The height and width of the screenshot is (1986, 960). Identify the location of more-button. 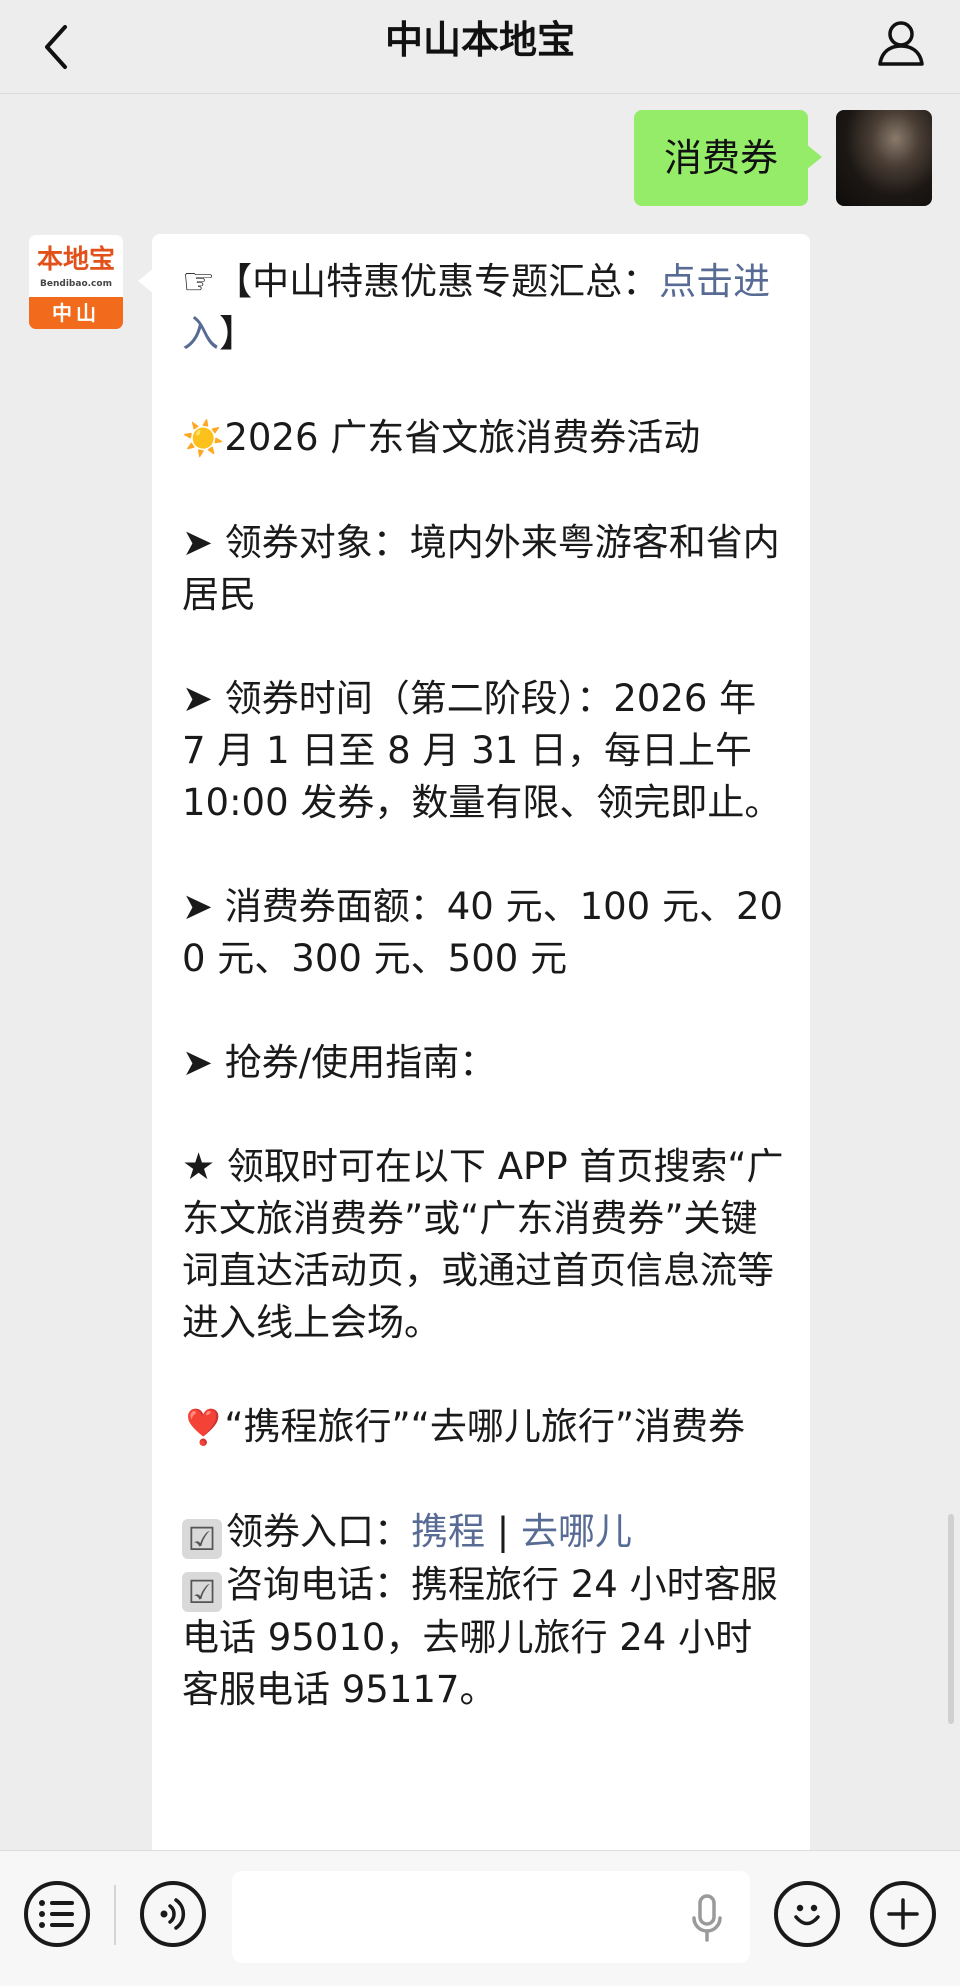
(903, 1914).